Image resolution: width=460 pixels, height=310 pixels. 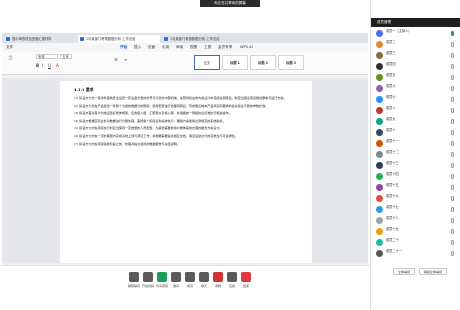 I want to click on menu-page: 页面, so click(x=151, y=47).